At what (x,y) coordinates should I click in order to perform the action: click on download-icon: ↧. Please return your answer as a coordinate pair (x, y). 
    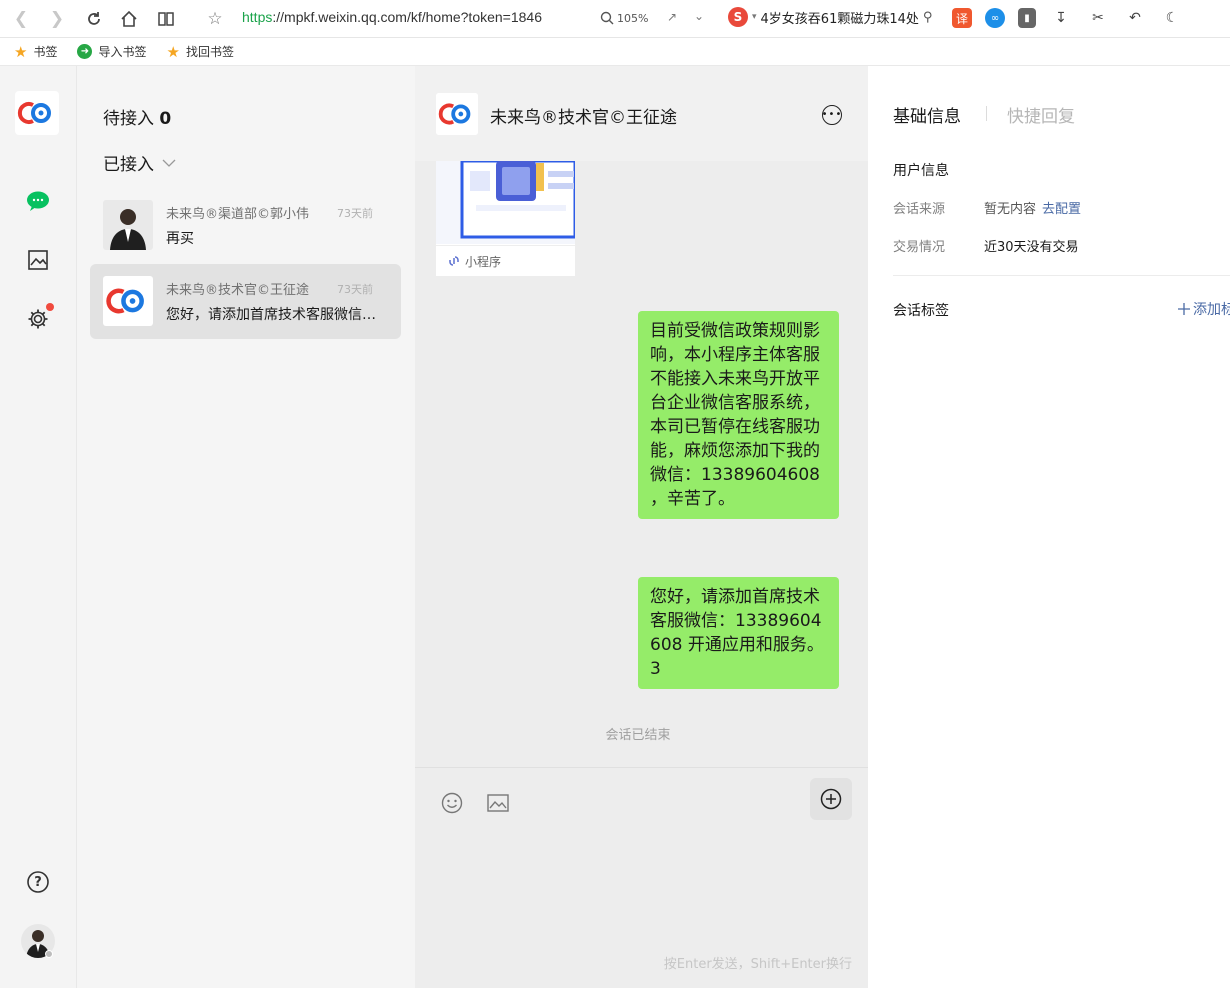
    Looking at the image, I should click on (1061, 18).